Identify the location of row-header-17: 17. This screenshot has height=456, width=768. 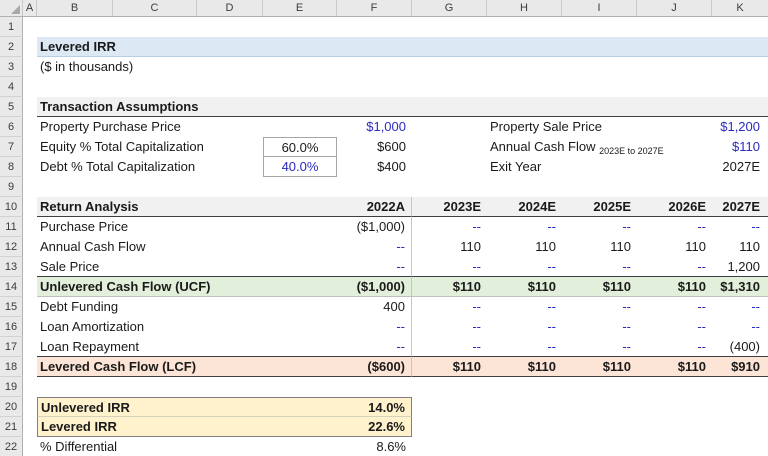
(11, 347).